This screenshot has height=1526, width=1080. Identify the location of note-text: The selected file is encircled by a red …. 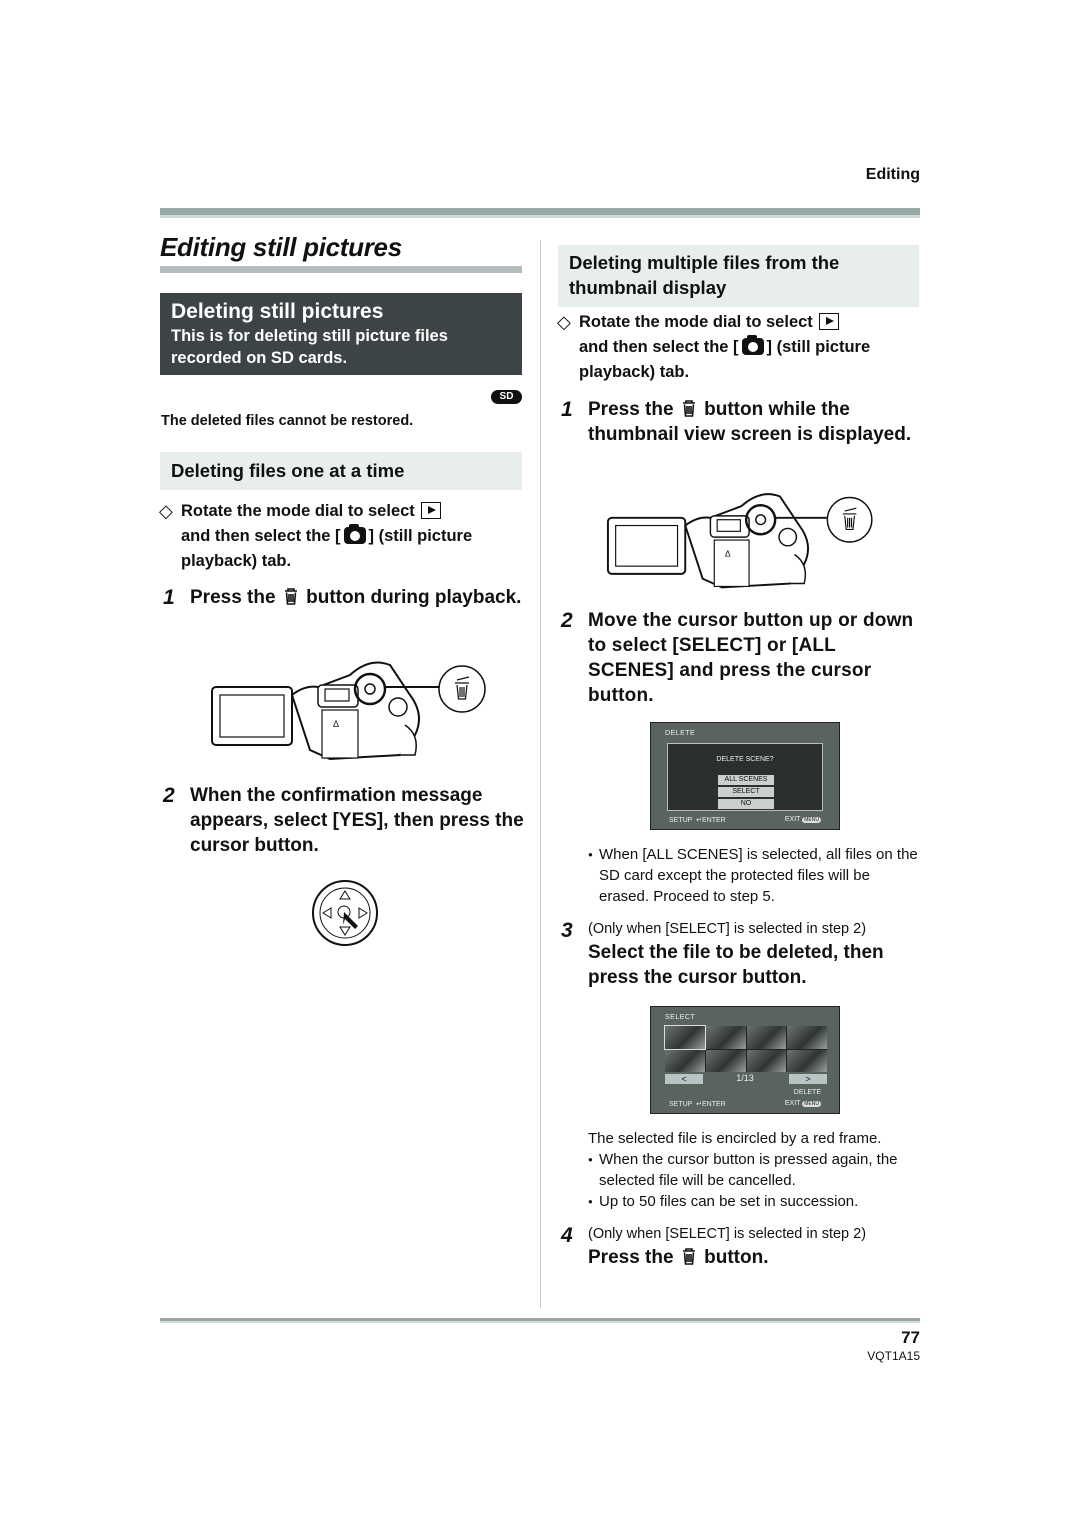
(735, 1138).